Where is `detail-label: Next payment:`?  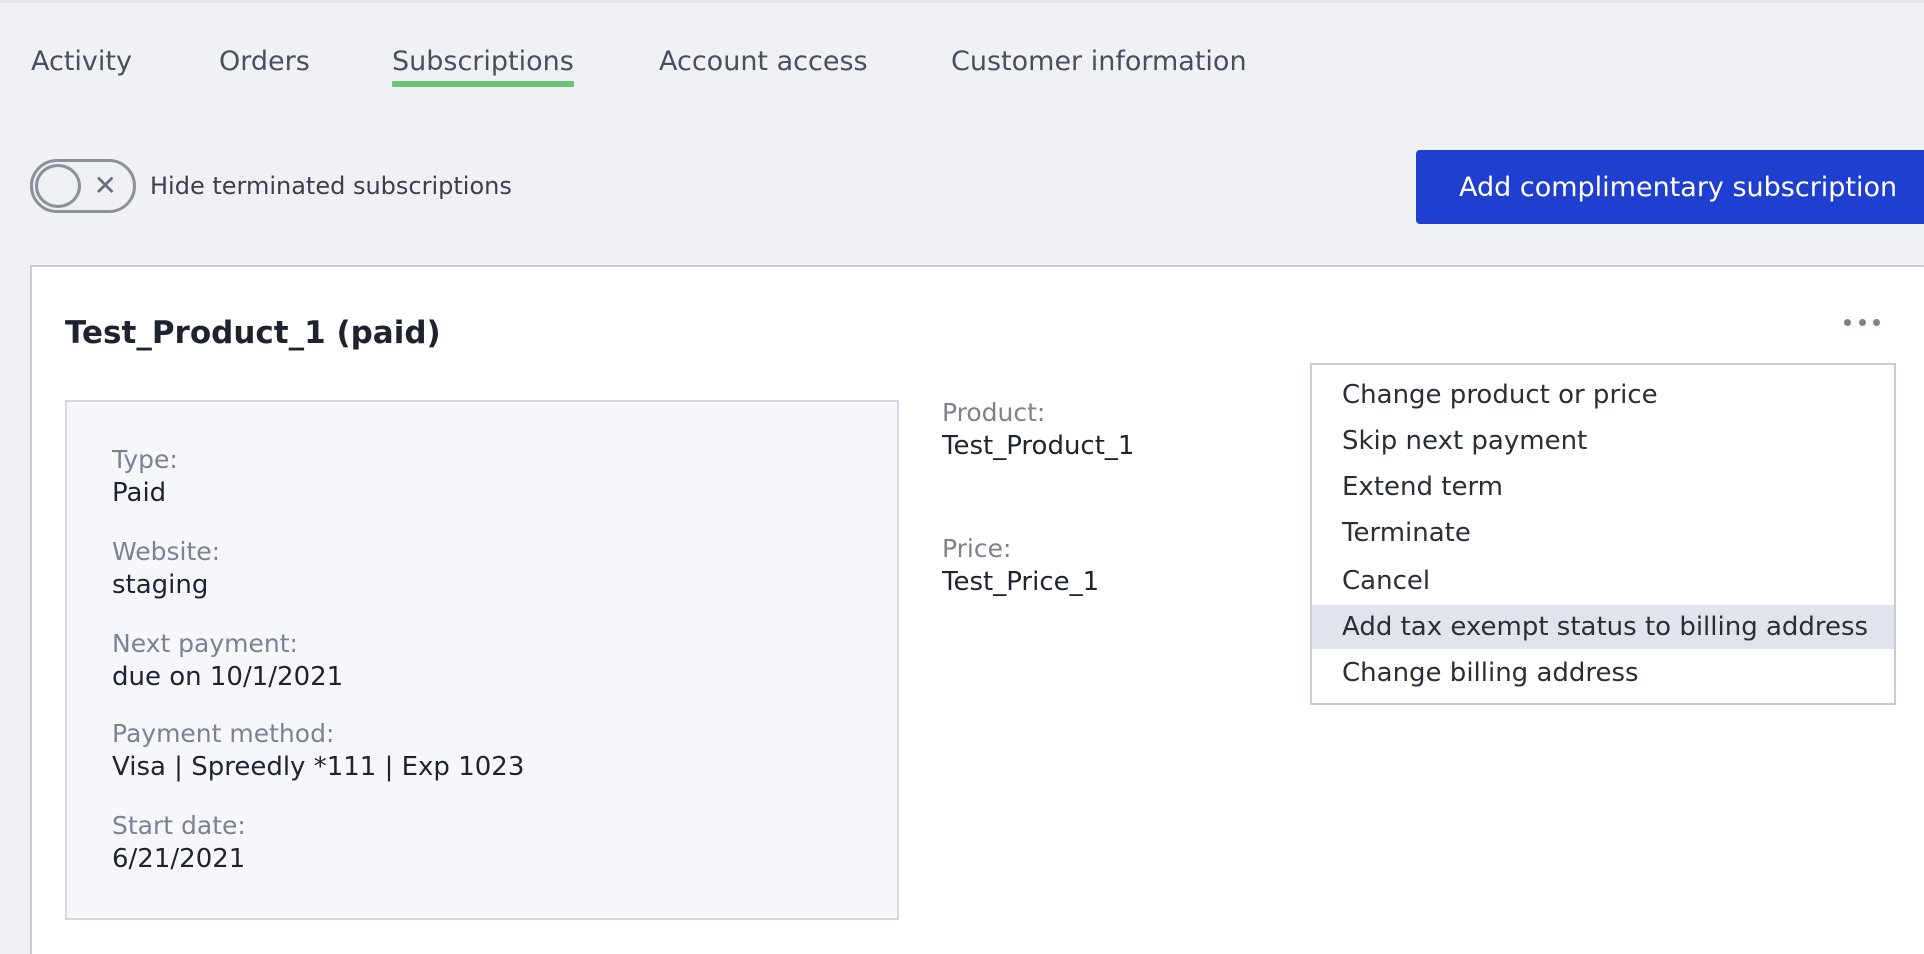
detail-label: Next payment: is located at coordinates (205, 643).